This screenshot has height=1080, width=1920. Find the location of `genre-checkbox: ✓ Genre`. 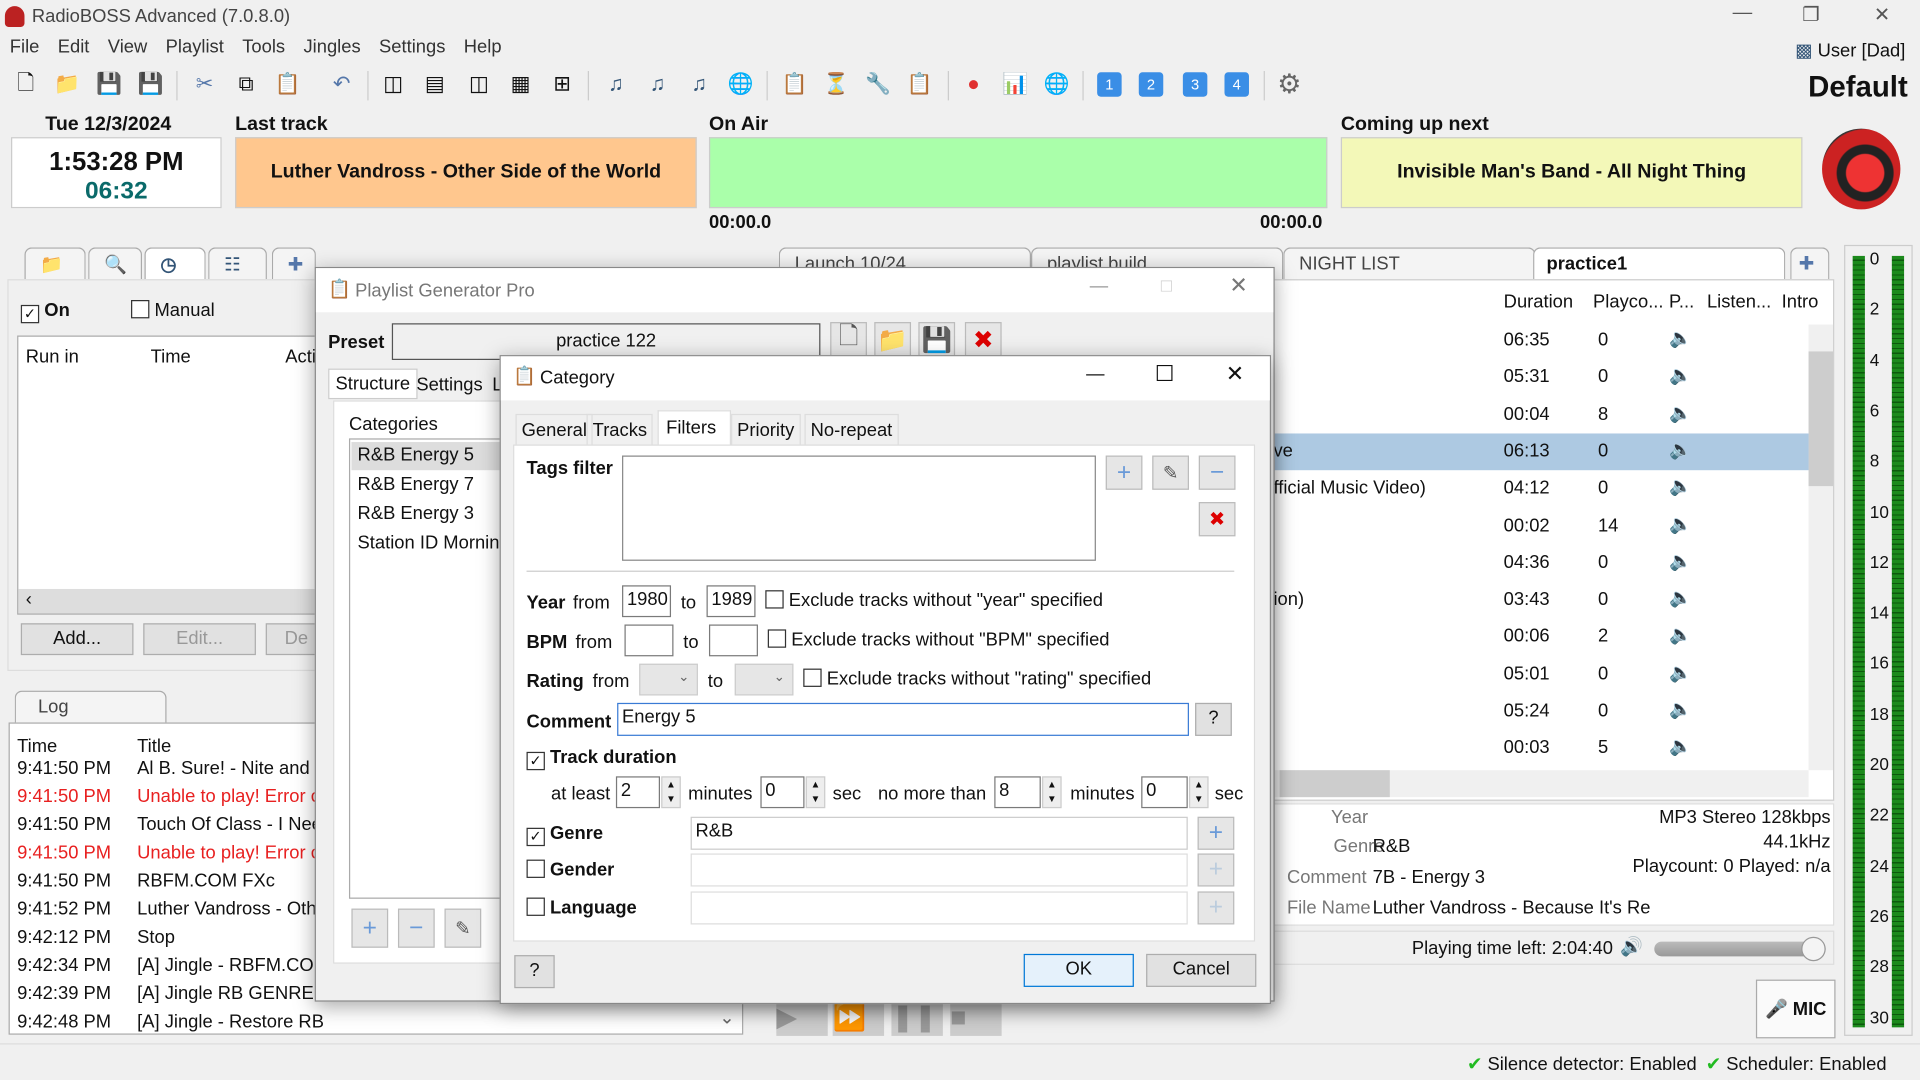

genre-checkbox: ✓ Genre is located at coordinates (564, 835).